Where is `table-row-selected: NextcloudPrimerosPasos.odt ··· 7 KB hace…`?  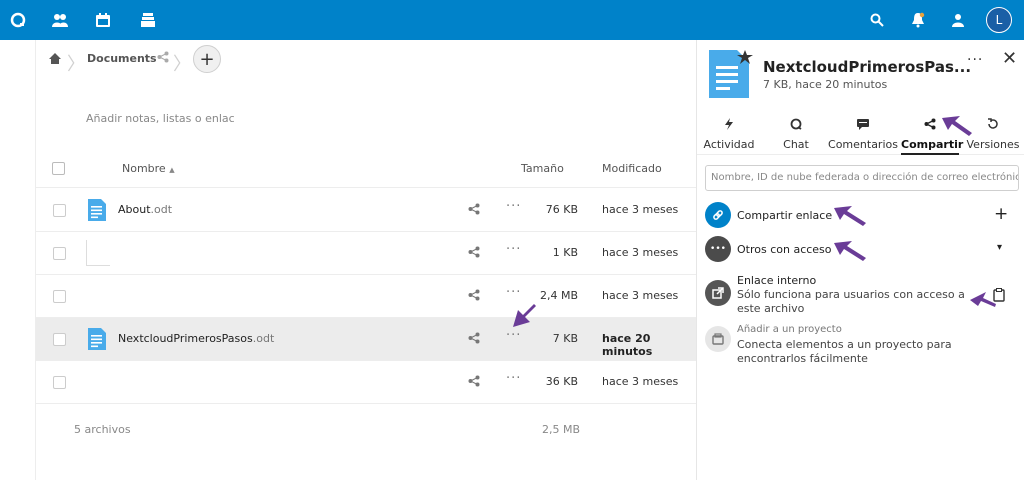 table-row-selected: NextcloudPrimerosPasos.odt ··· 7 KB hace… is located at coordinates (366, 339).